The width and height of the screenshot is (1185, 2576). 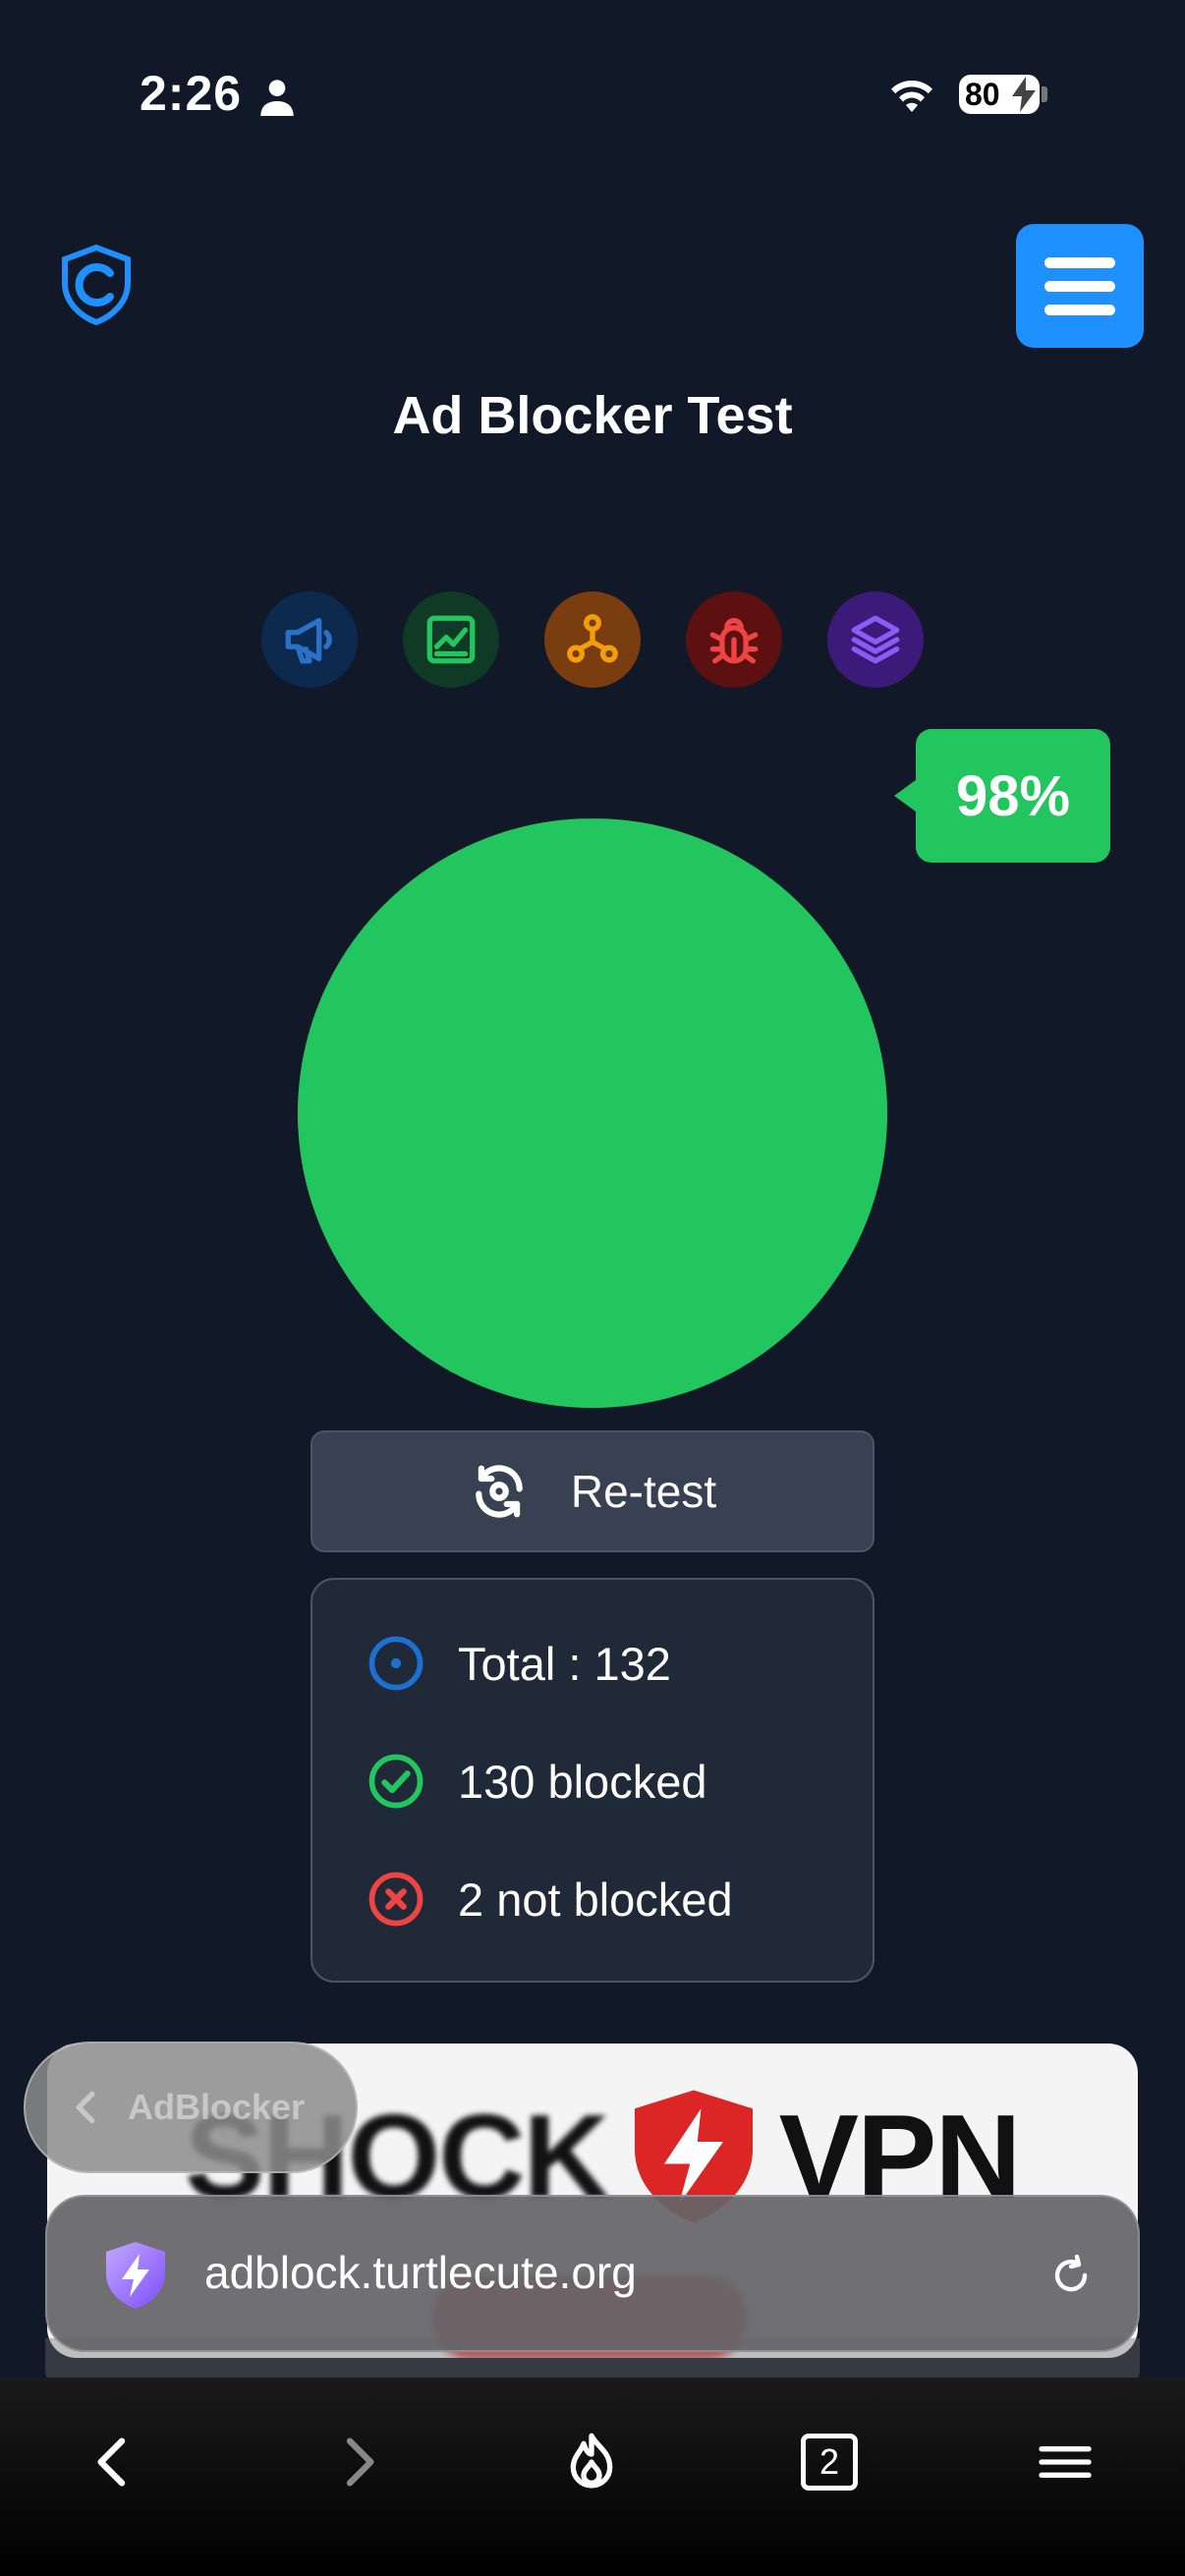 I want to click on layers-icon, so click(x=876, y=639).